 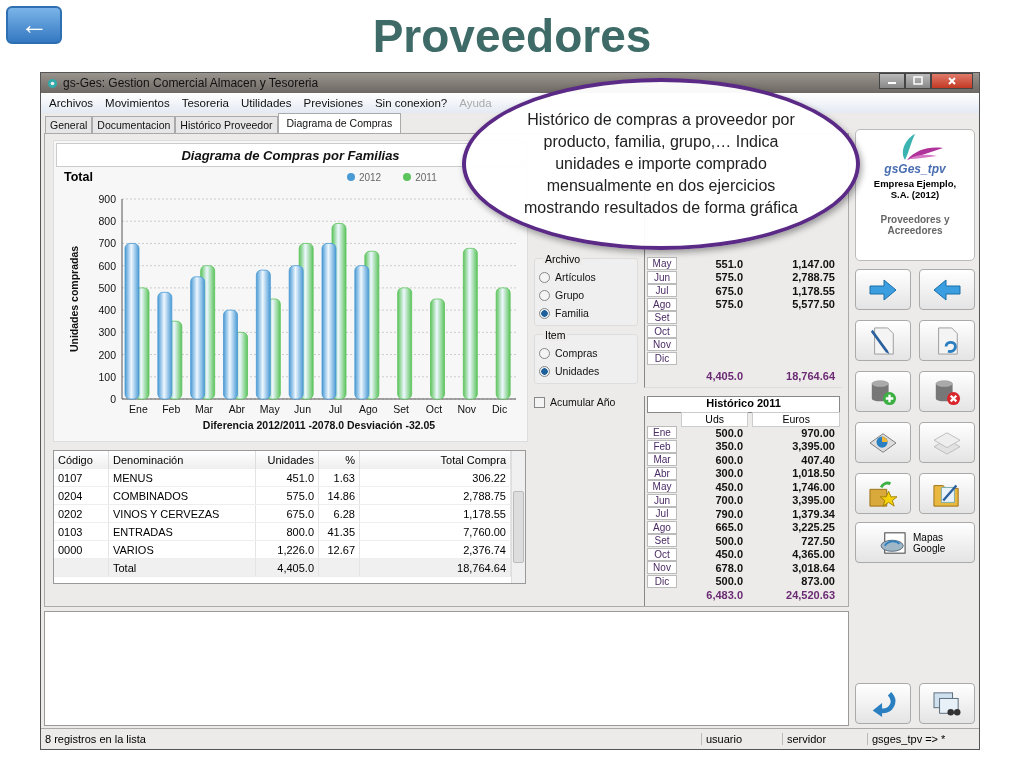 I want to click on checkbox, so click(x=539, y=402).